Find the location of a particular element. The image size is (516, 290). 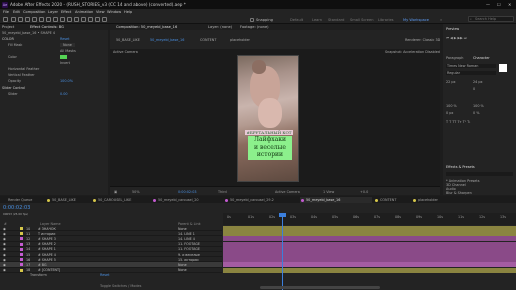

vertical-scale: 100 % is located at coordinates (451, 106).